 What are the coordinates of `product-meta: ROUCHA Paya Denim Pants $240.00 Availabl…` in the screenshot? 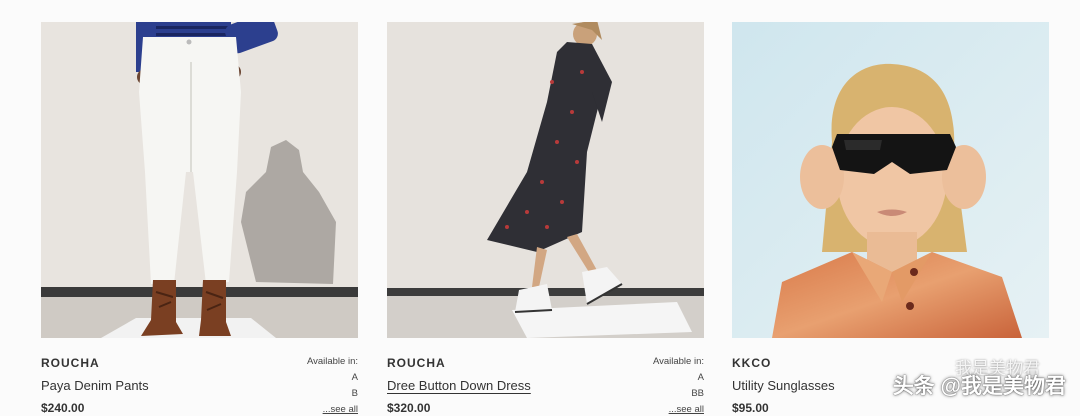 It's located at (199, 377).